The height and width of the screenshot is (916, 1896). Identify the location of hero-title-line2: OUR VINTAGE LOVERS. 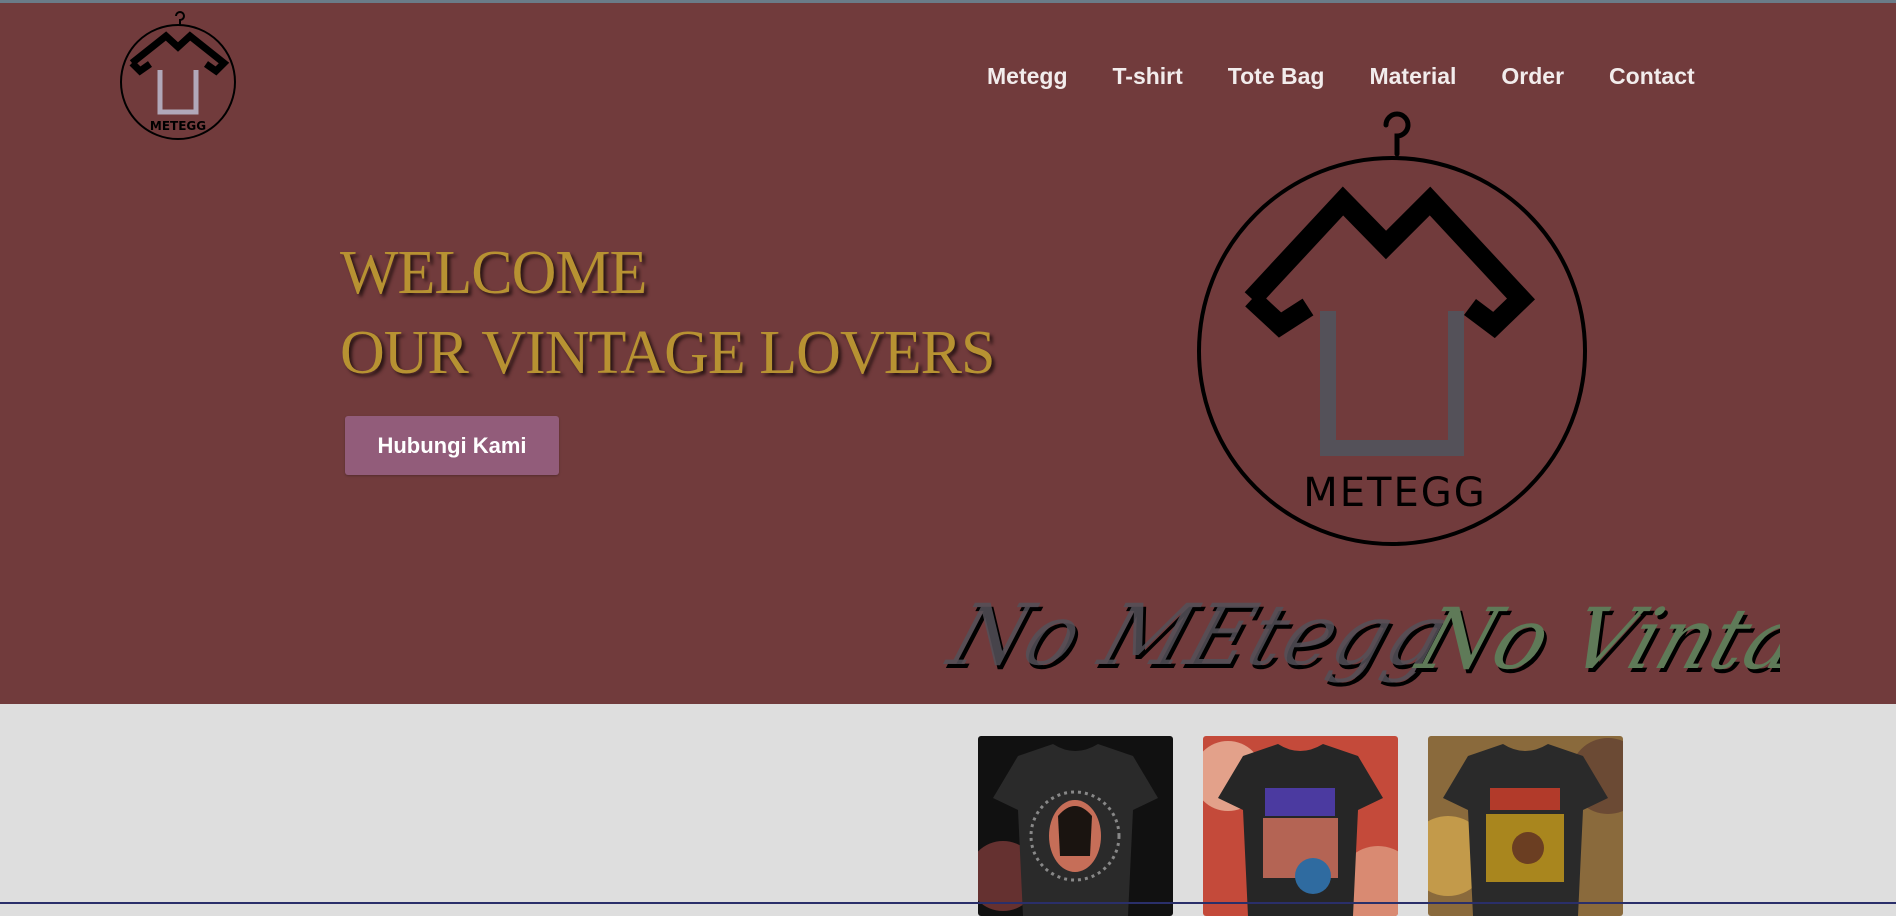
(667, 353).